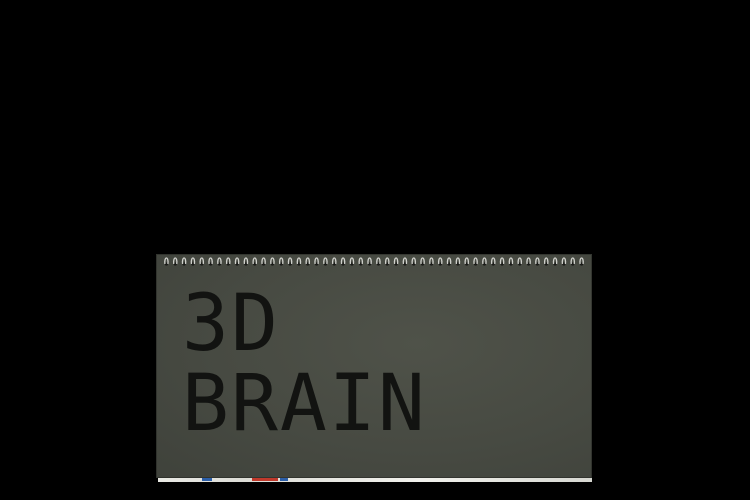  What do you see at coordinates (265, 479) in the screenshot?
I see `page-mark-red` at bounding box center [265, 479].